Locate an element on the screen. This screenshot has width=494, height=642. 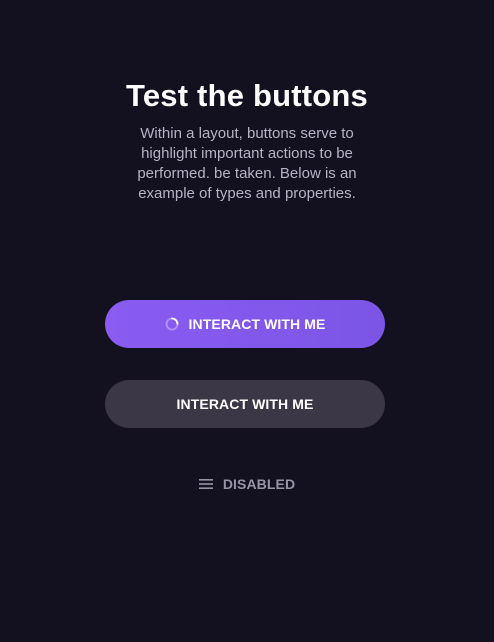
secondary-button-label: INTERACT WITH ME is located at coordinates (245, 404).